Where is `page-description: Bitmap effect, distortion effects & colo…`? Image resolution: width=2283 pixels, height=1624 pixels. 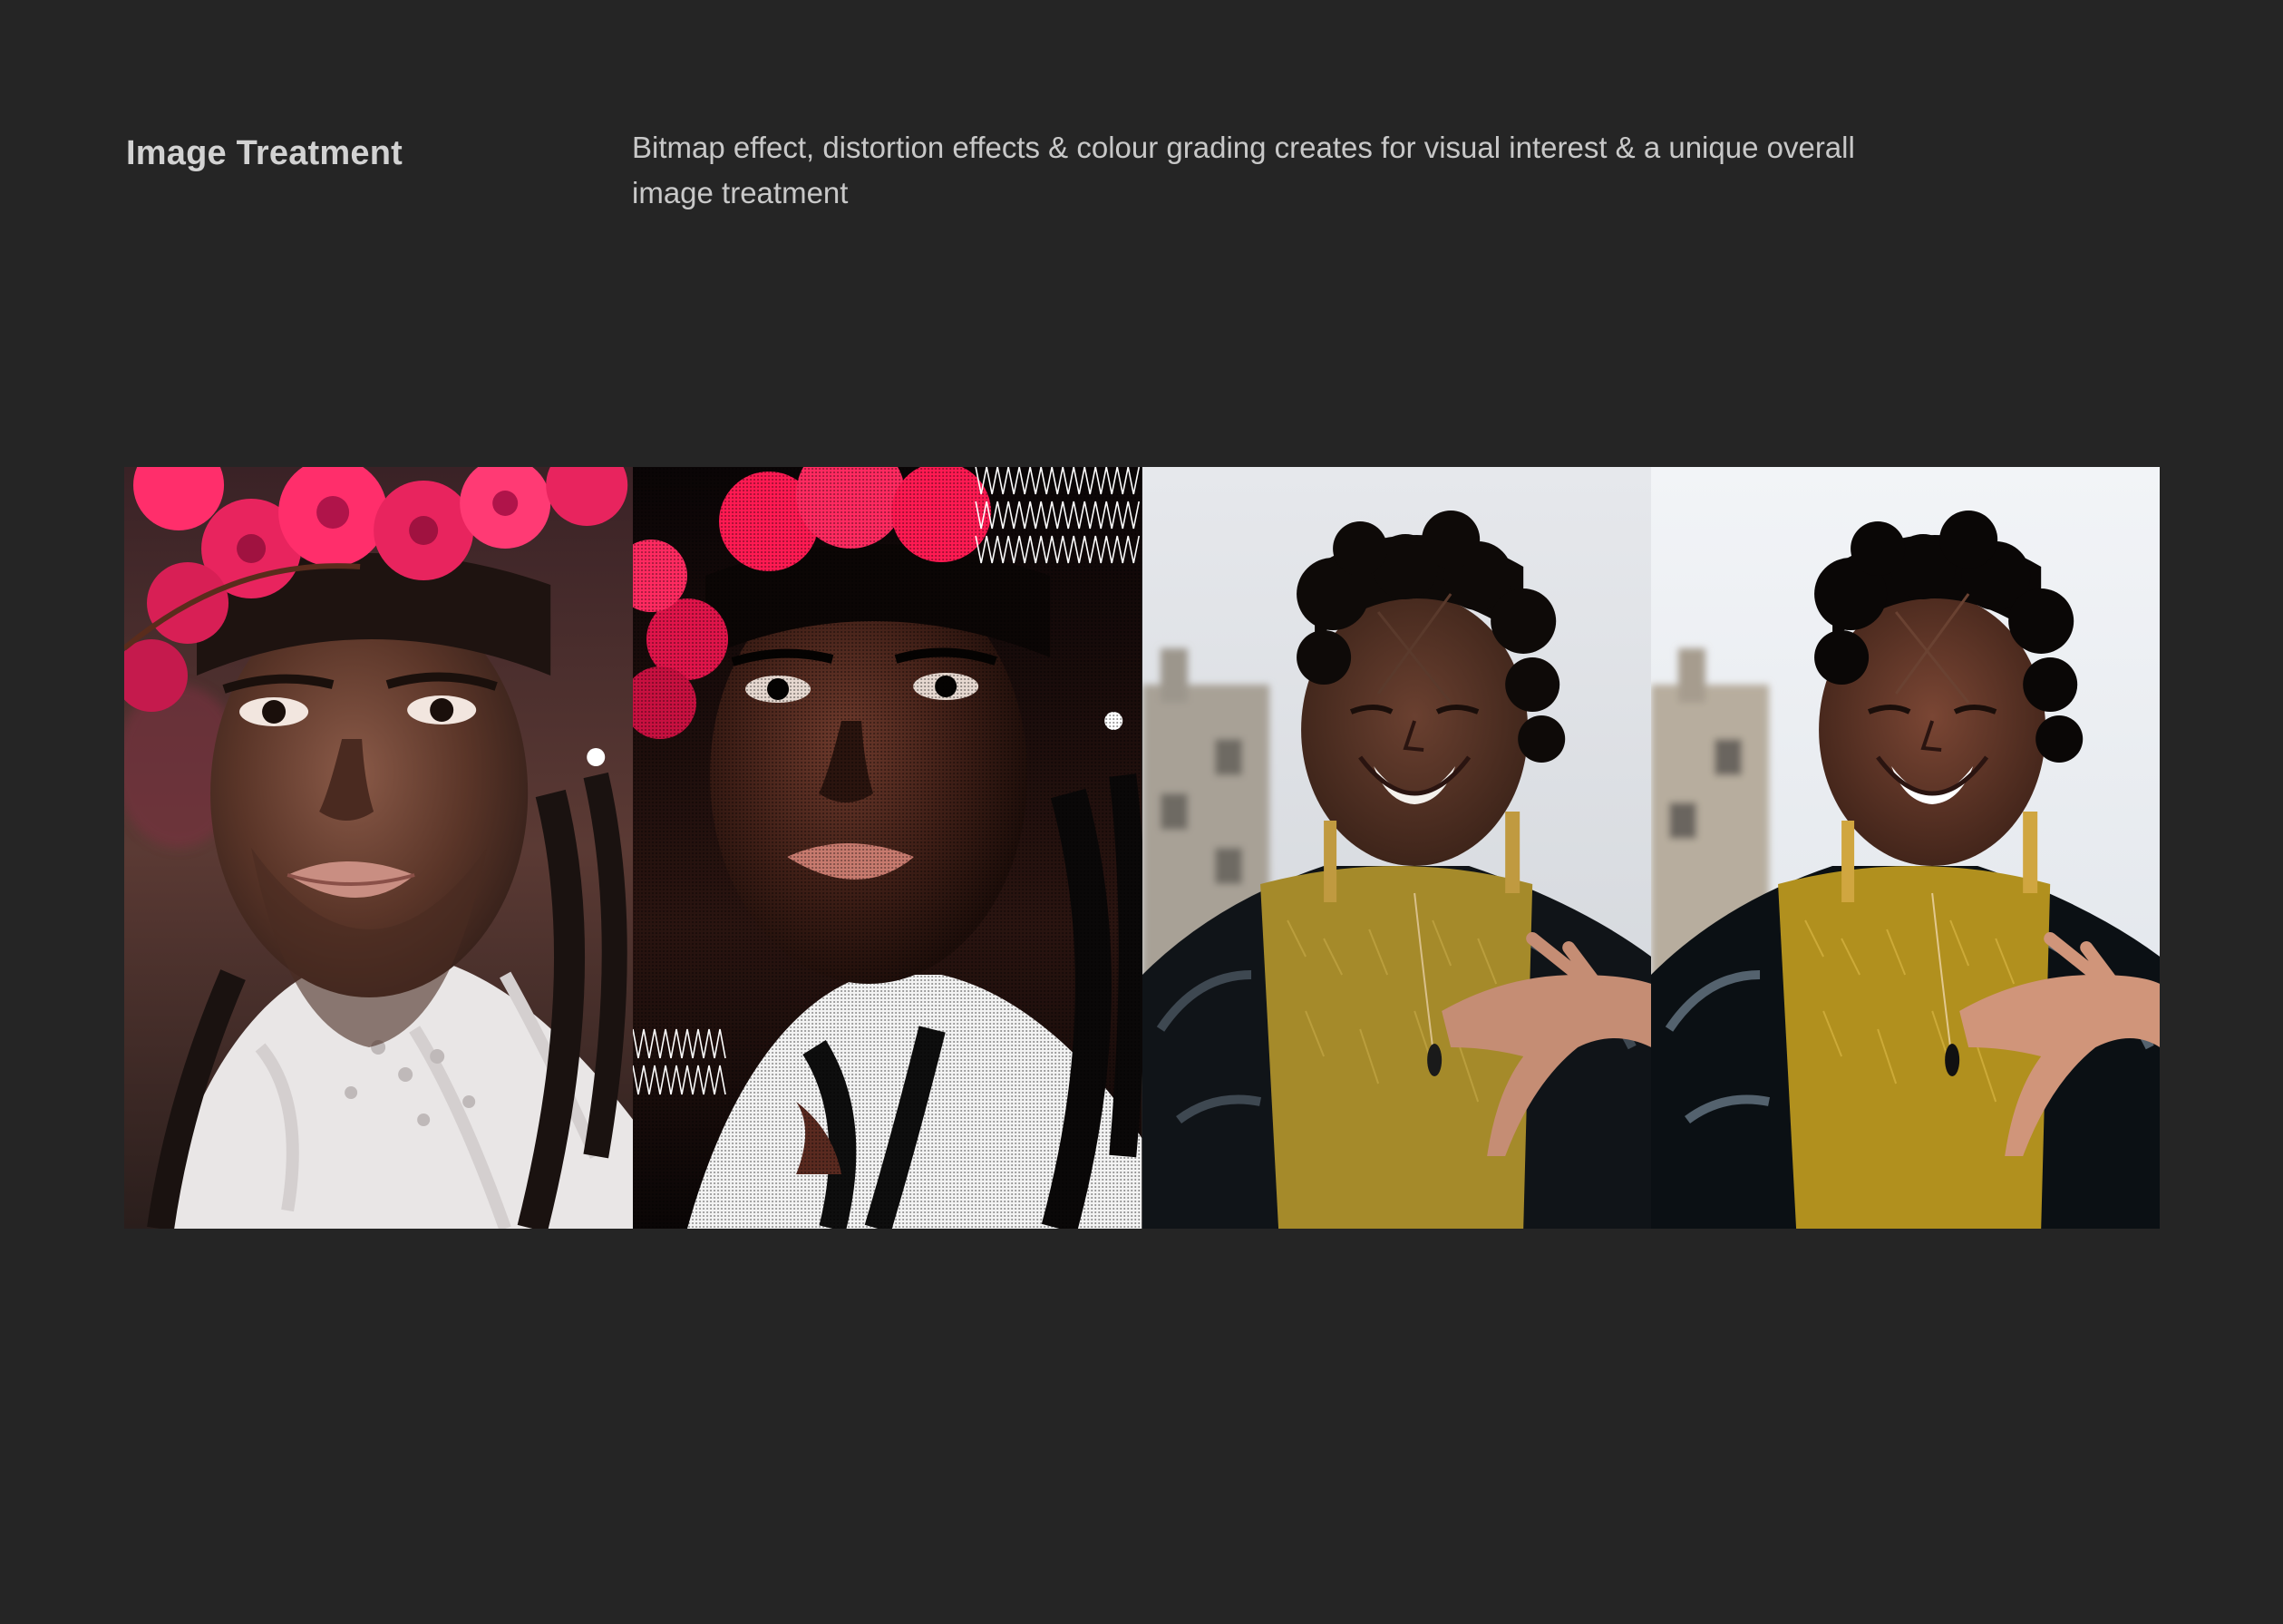 page-description: Bitmap effect, distortion effects & colo… is located at coordinates (1243, 170).